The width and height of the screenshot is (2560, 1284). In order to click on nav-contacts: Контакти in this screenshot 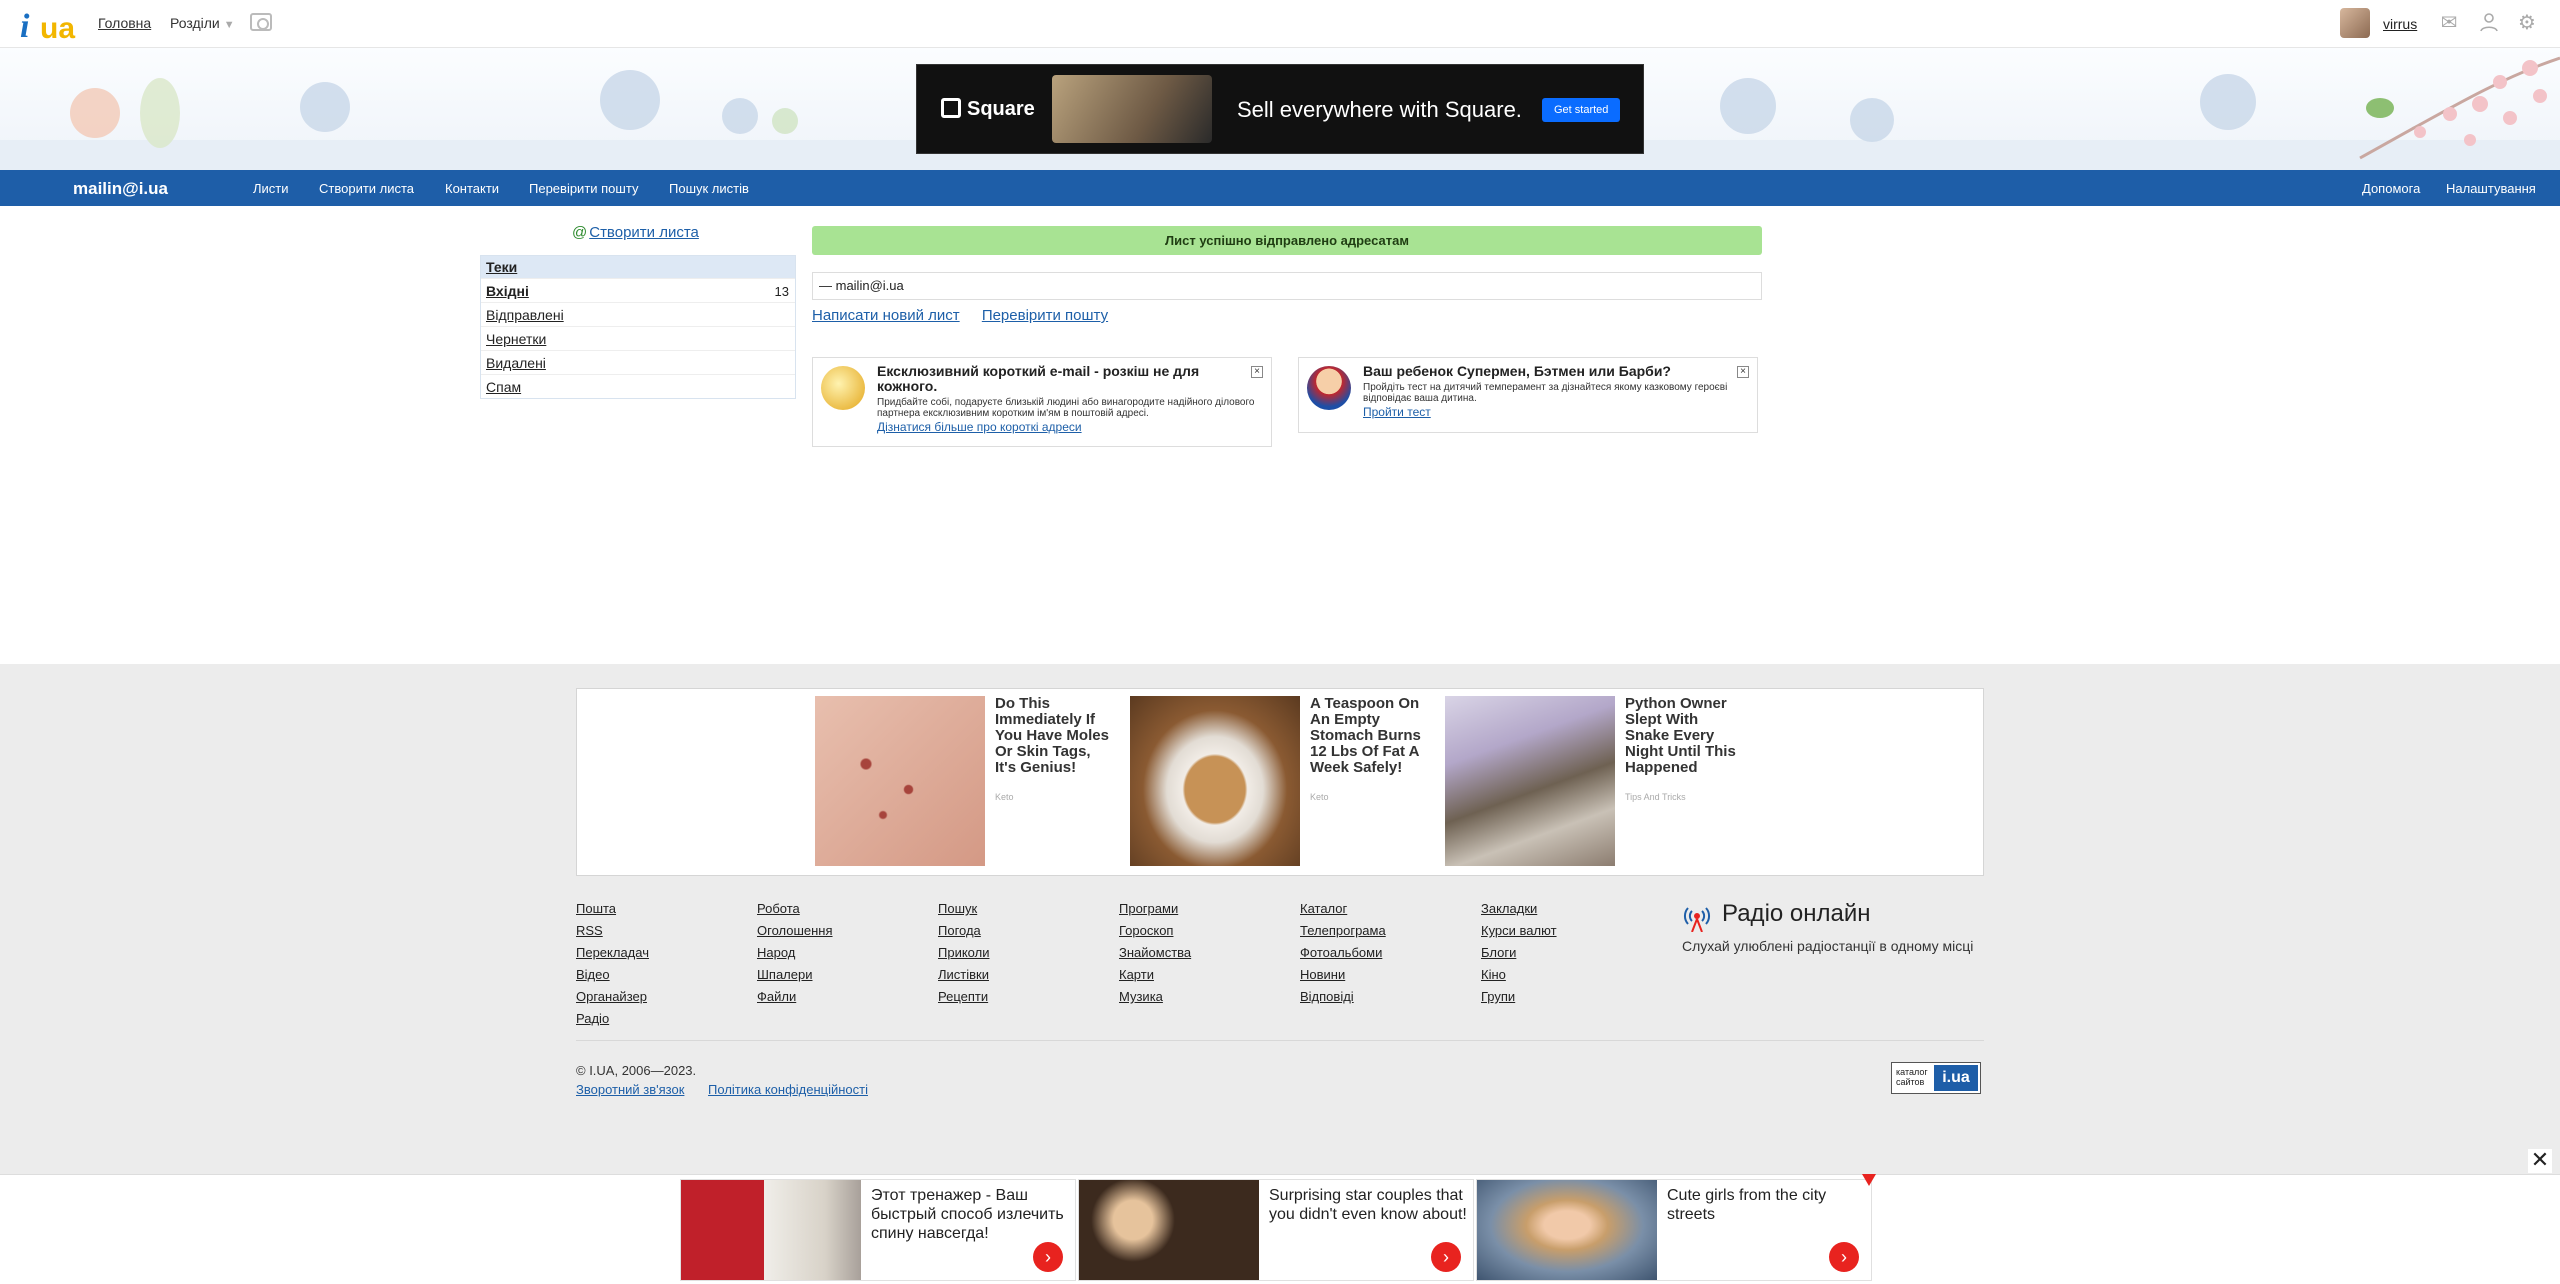, I will do `click(472, 188)`.